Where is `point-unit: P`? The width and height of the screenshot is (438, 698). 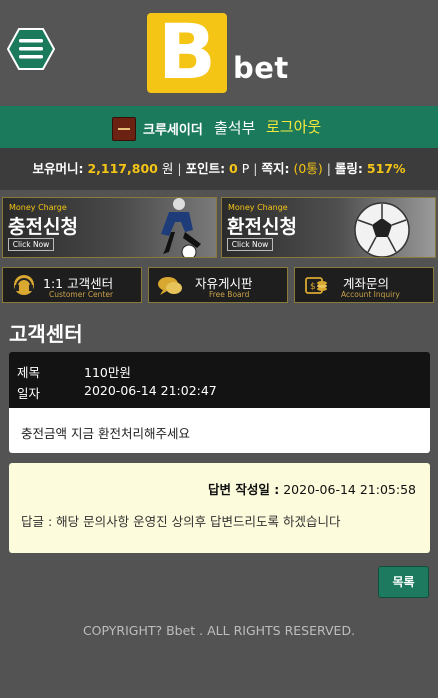 point-unit: P is located at coordinates (245, 168).